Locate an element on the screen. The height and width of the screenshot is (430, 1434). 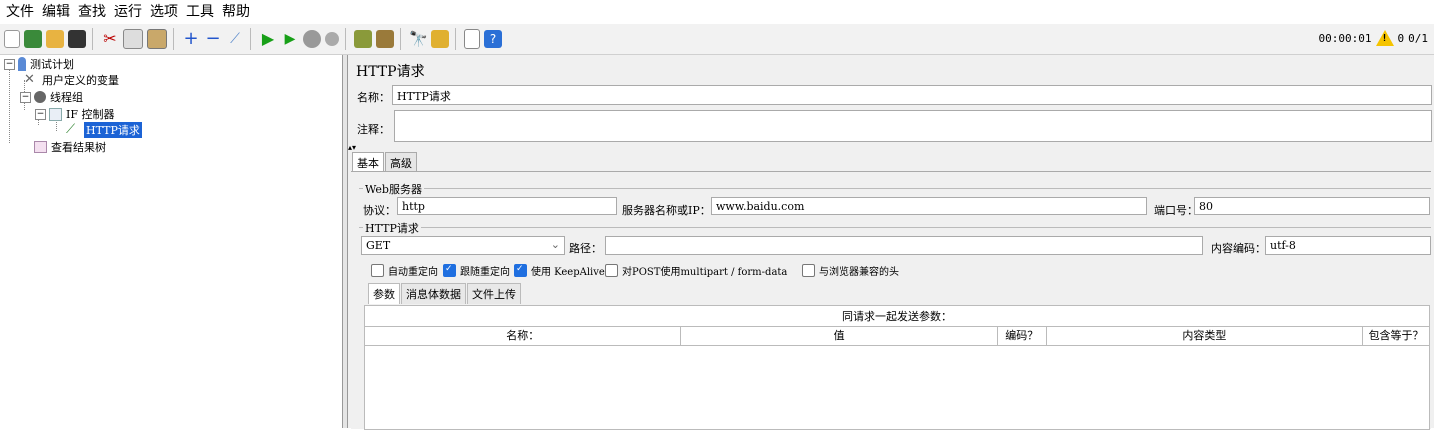
menu-edit: 编辑 is located at coordinates (56, 11).